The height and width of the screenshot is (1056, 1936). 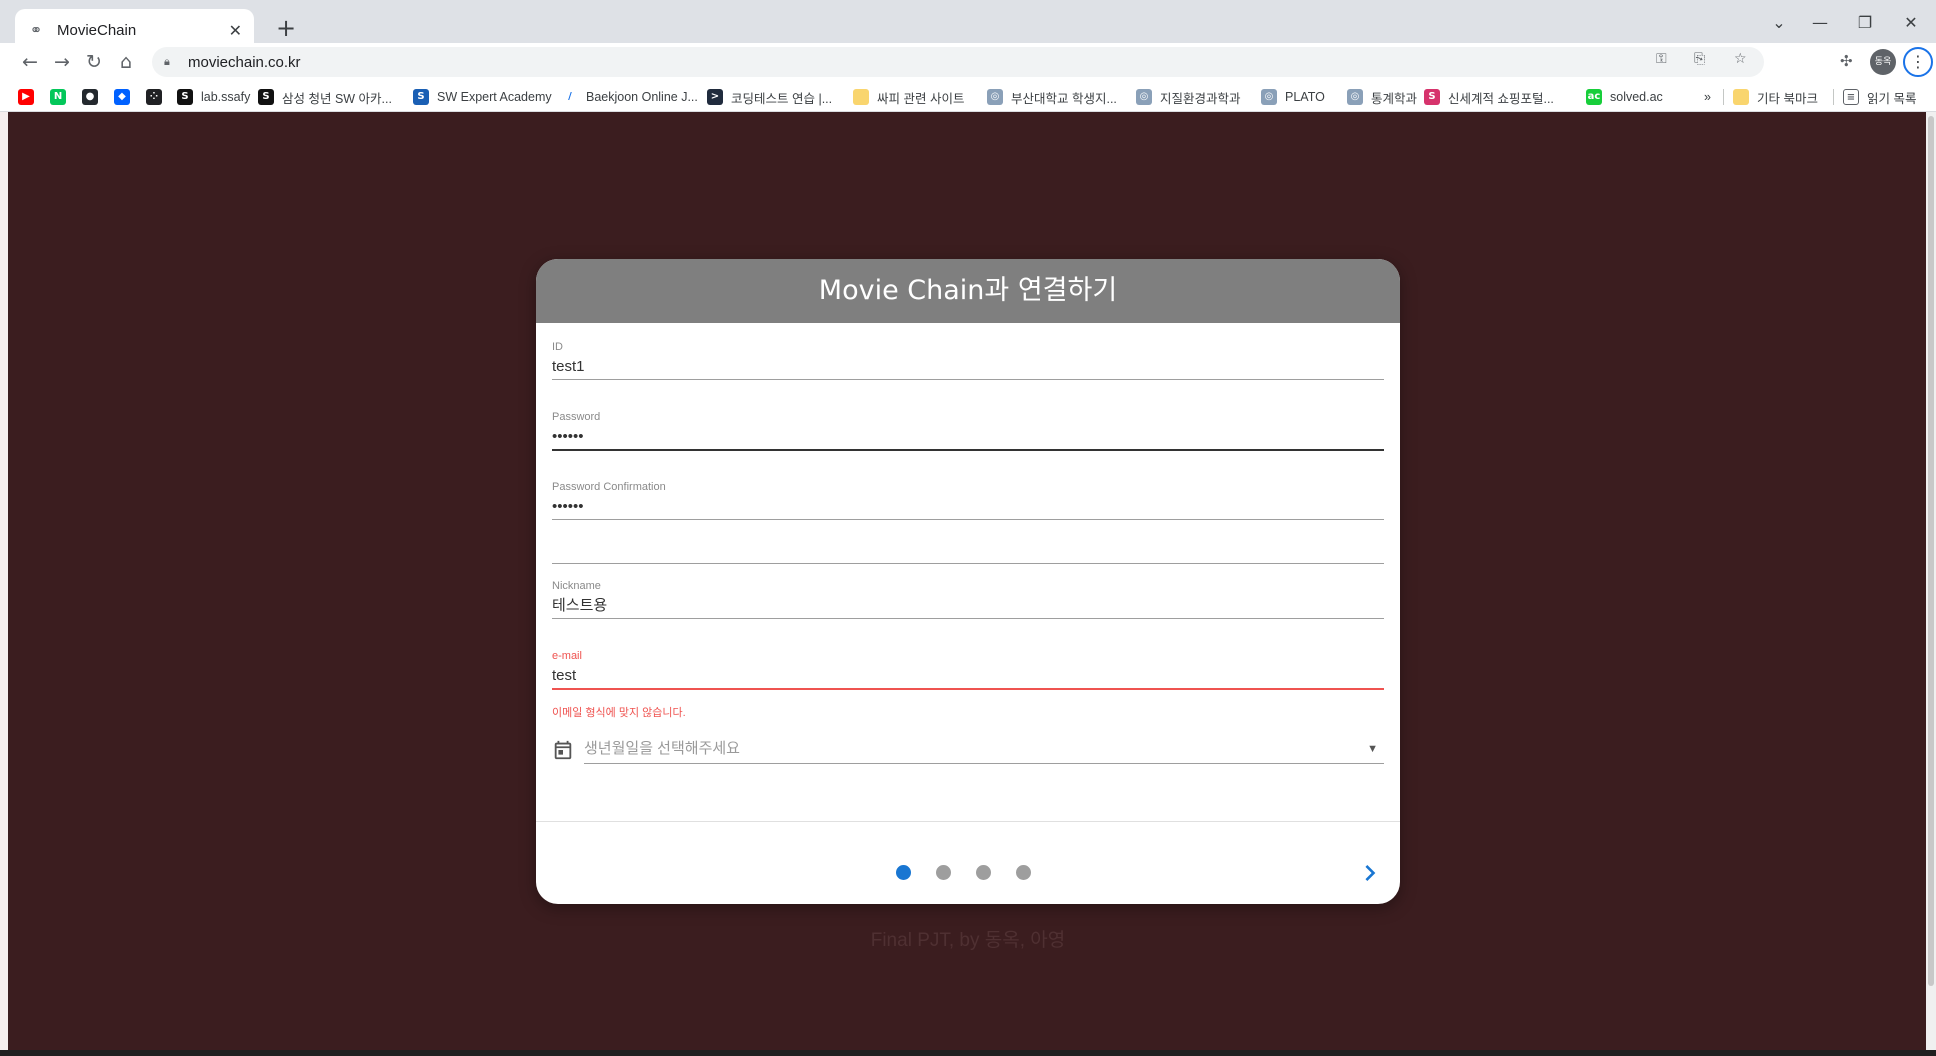 I want to click on bookmark-item: N, so click(x=62, y=97).